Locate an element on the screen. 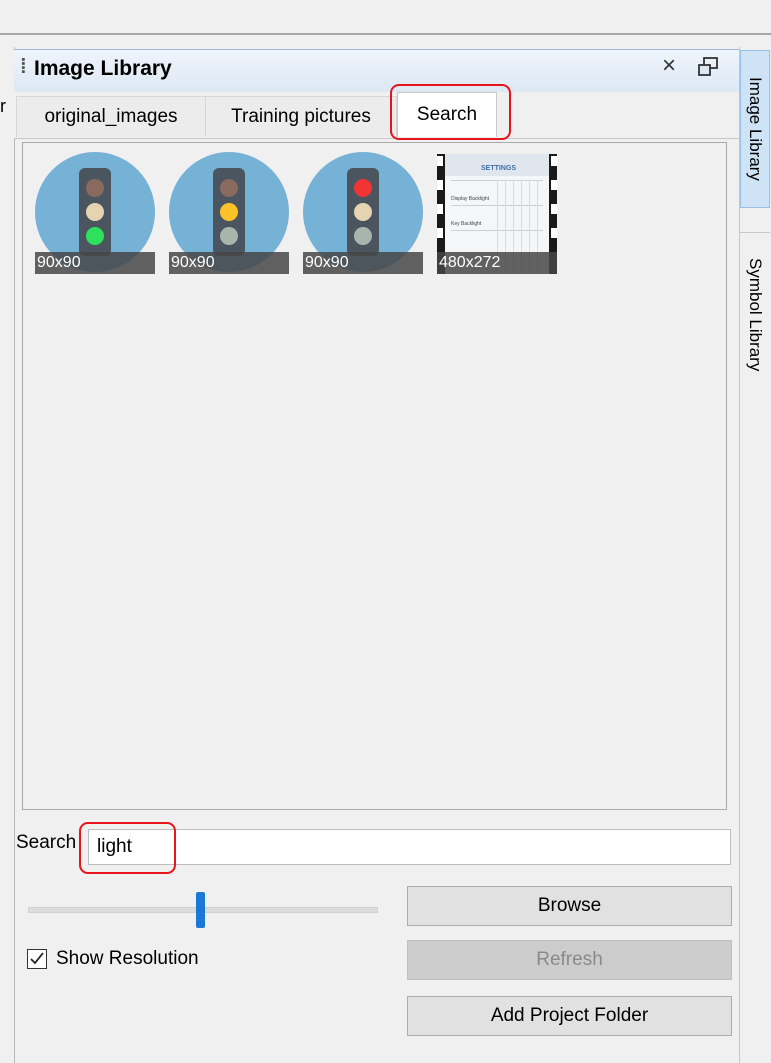 Image resolution: width=771 pixels, height=1063 pixels. thumb-line: Key Backlight is located at coordinates (466, 224).